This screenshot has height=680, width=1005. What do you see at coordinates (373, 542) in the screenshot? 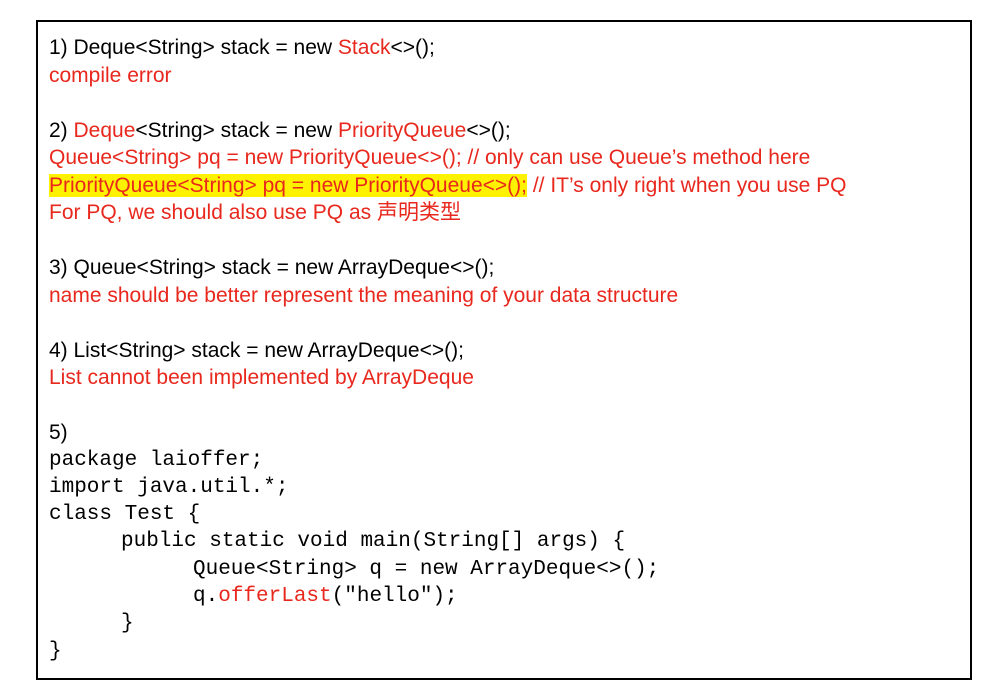
I see `code-line: public static void main(String[] args) {` at bounding box center [373, 542].